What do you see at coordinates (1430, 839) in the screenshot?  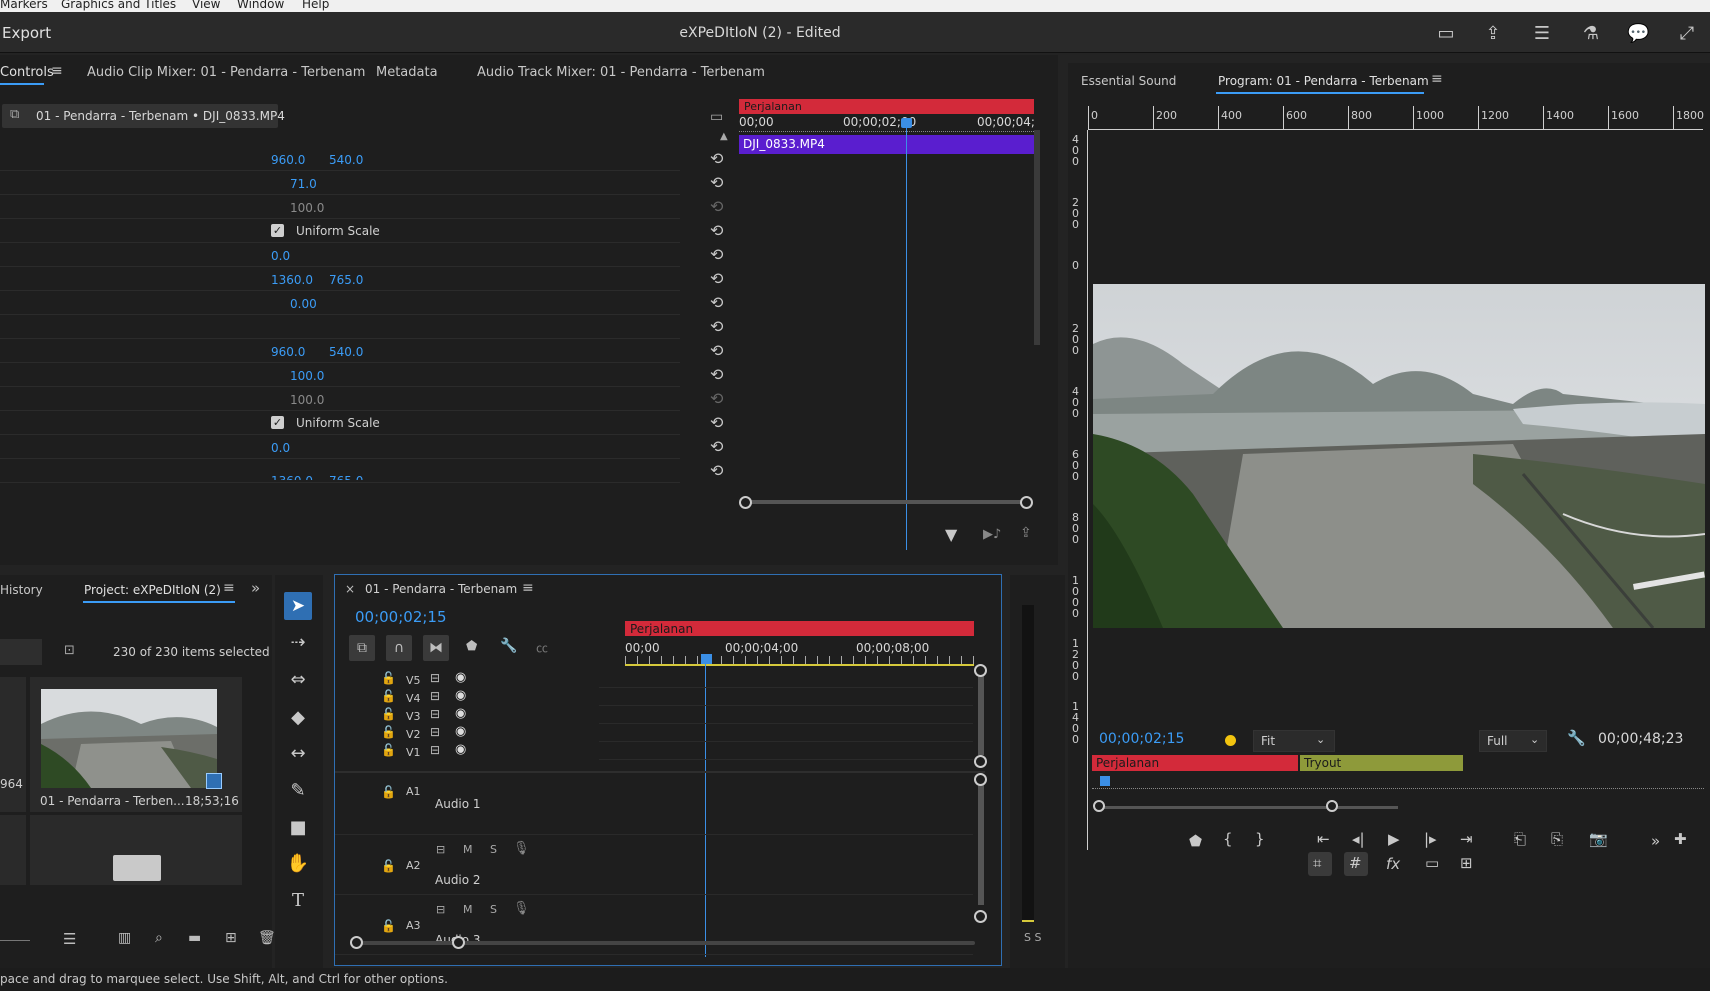 I see `step-forward-icon: |▸` at bounding box center [1430, 839].